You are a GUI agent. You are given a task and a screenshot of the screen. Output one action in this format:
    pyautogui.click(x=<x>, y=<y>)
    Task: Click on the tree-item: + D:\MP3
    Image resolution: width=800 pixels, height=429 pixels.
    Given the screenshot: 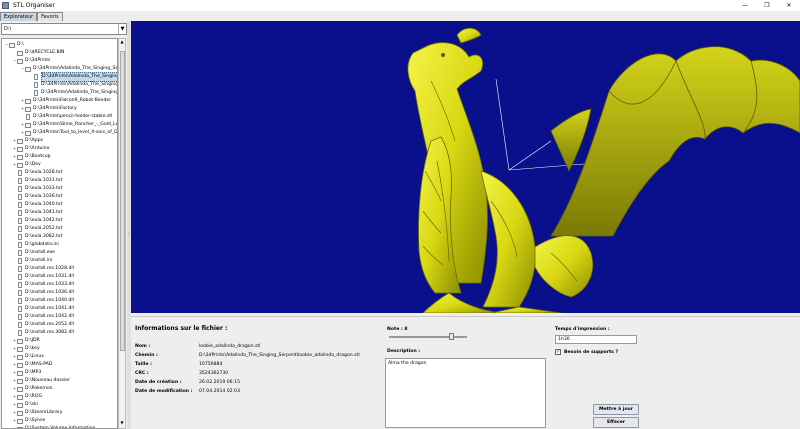 What is the action you would take?
    pyautogui.click(x=26, y=373)
    